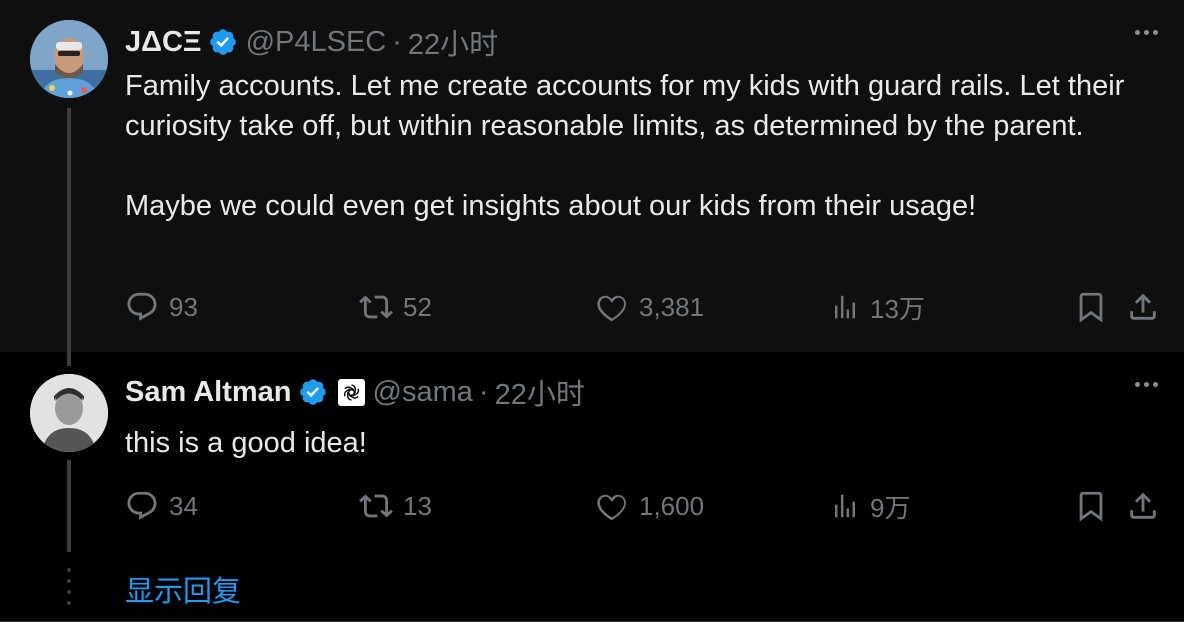 This screenshot has width=1184, height=622. I want to click on tweet-paragraph: this is a good idea!, so click(246, 443).